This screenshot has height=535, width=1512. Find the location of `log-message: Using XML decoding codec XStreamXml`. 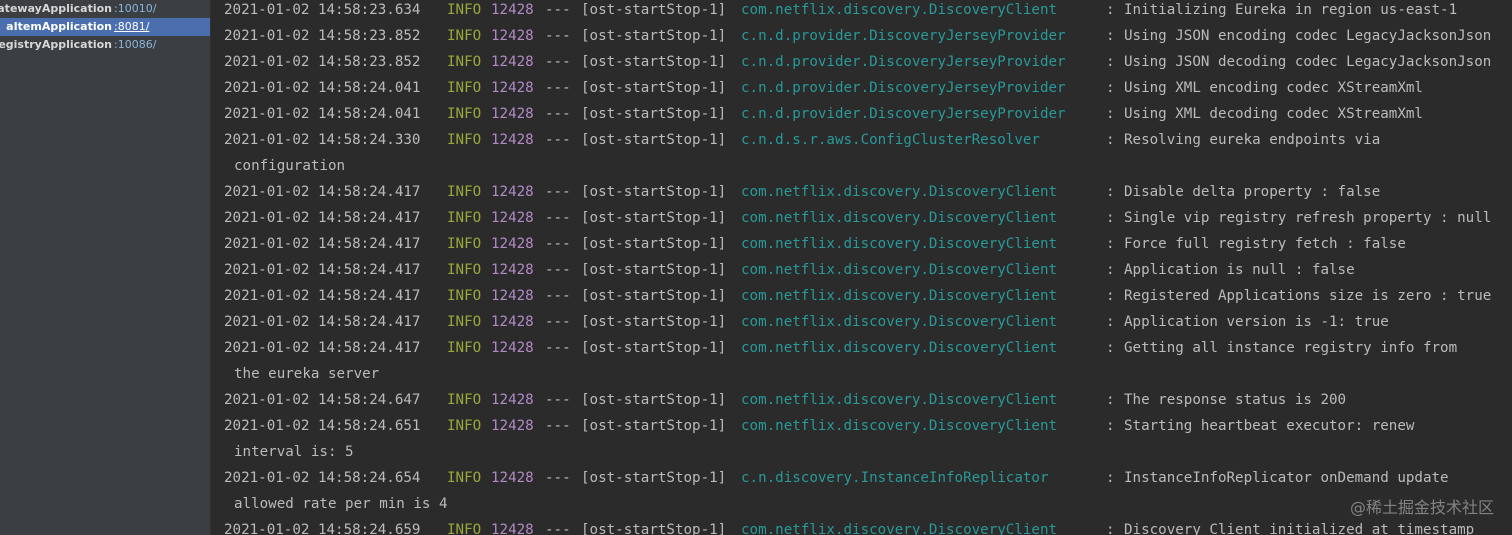

log-message: Using XML decoding codec XStreamXml is located at coordinates (1273, 114).